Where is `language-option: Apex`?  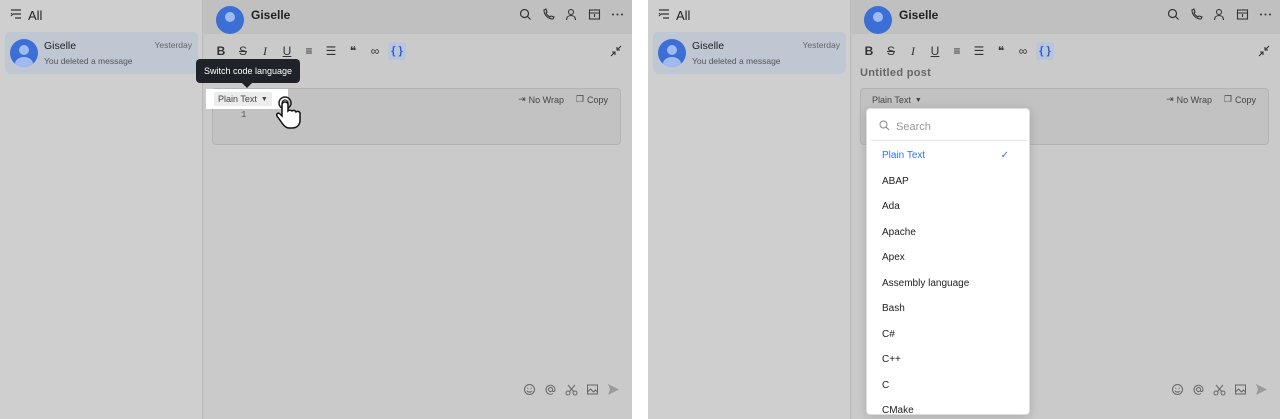
language-option: Apex is located at coordinates (948, 258).